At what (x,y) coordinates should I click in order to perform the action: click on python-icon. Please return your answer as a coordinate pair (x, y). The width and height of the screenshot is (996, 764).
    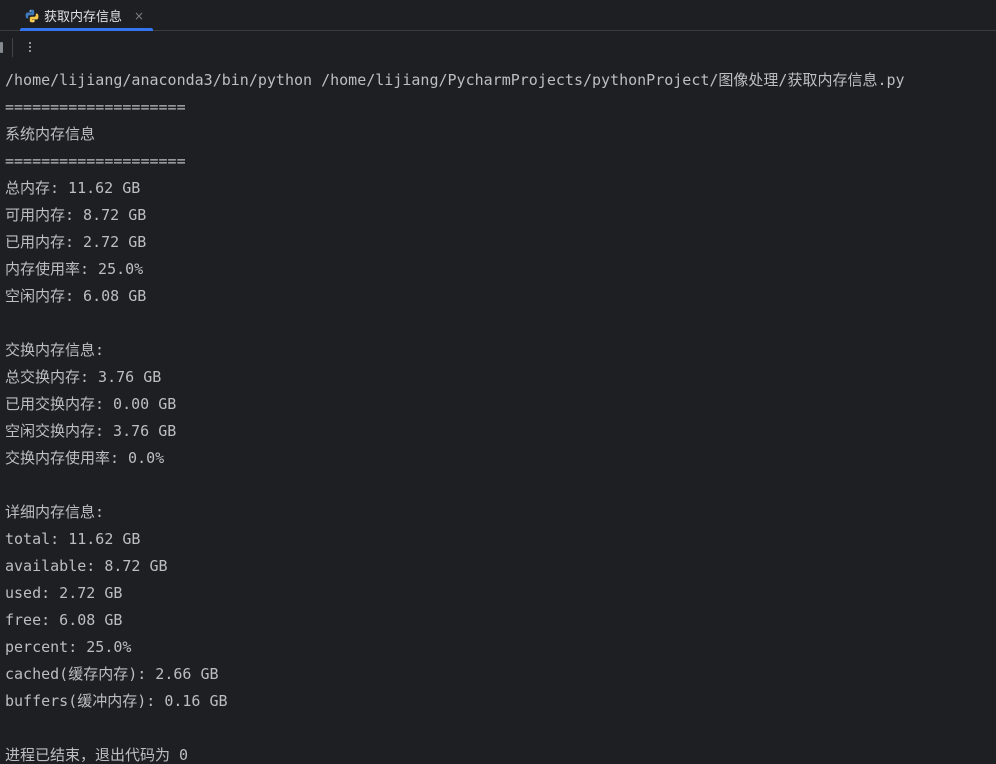
    Looking at the image, I should click on (32, 16).